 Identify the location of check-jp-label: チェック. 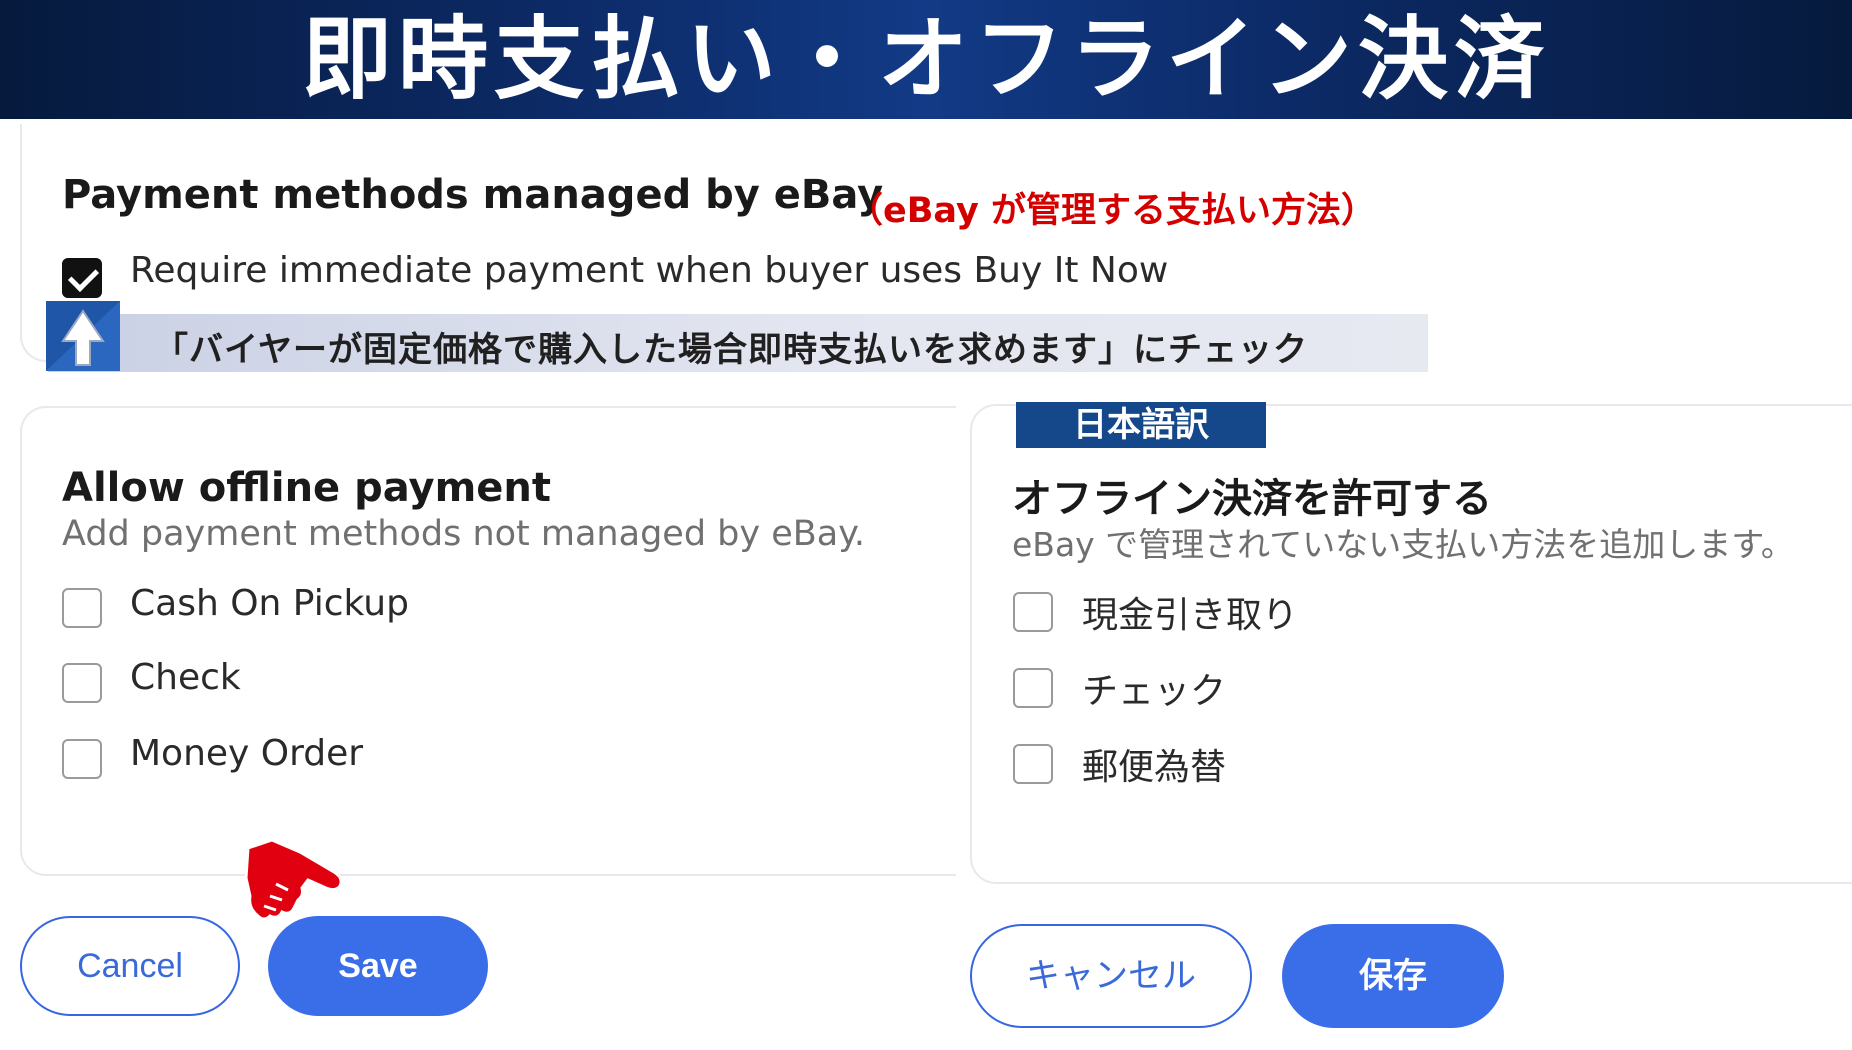
(1154, 691).